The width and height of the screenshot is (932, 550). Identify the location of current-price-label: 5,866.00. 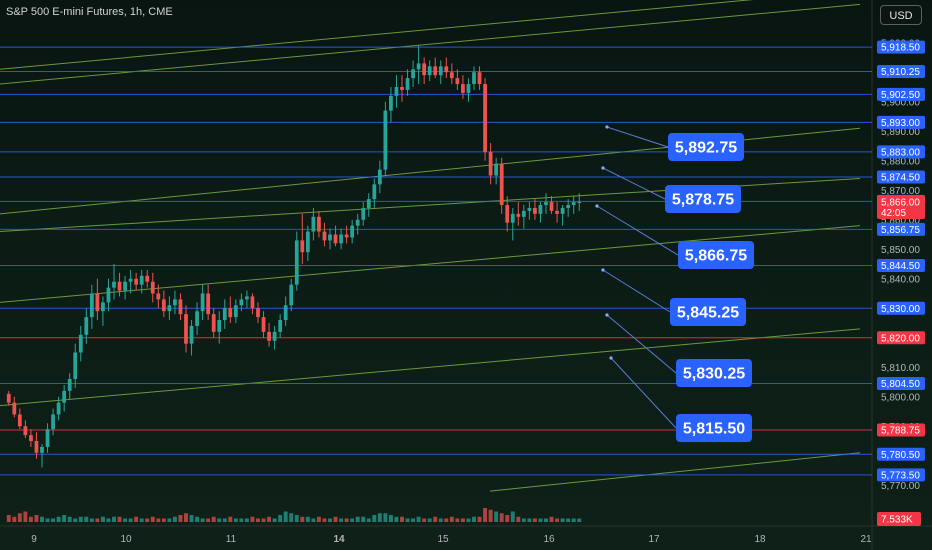
(900, 203).